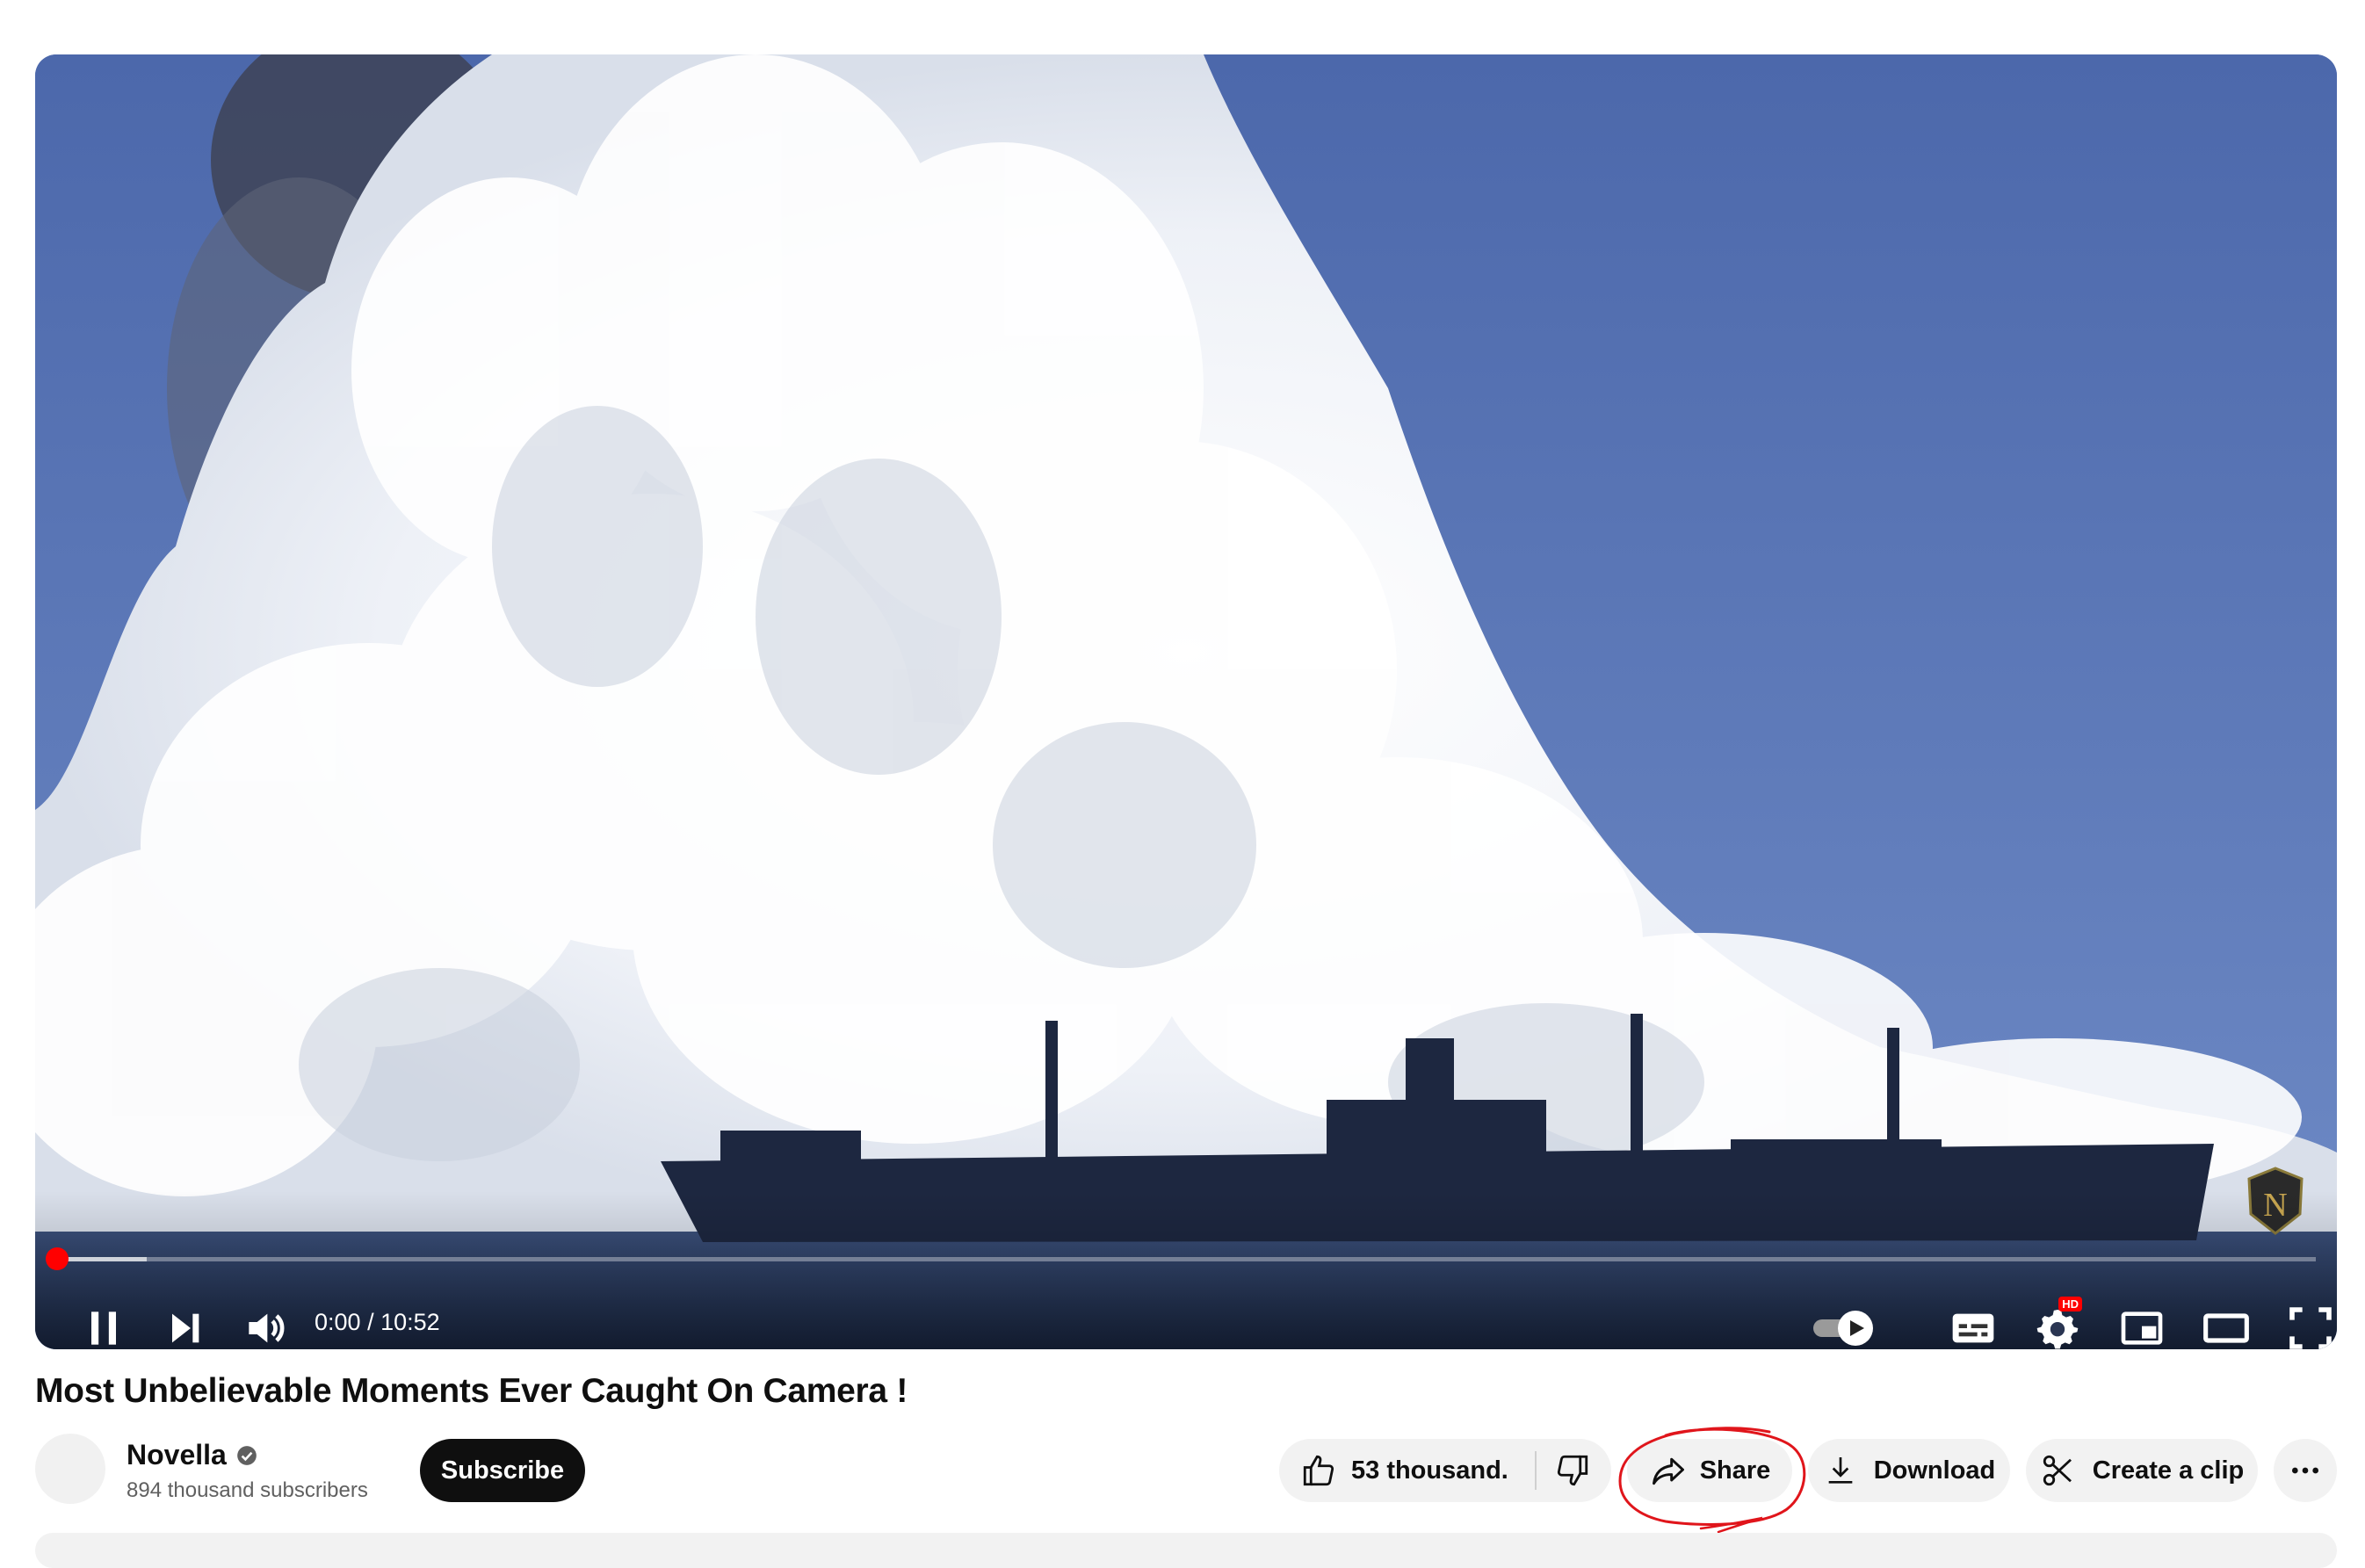 The width and height of the screenshot is (2365, 1568). Describe the element at coordinates (103, 1328) in the screenshot. I see `pause-icon` at that location.